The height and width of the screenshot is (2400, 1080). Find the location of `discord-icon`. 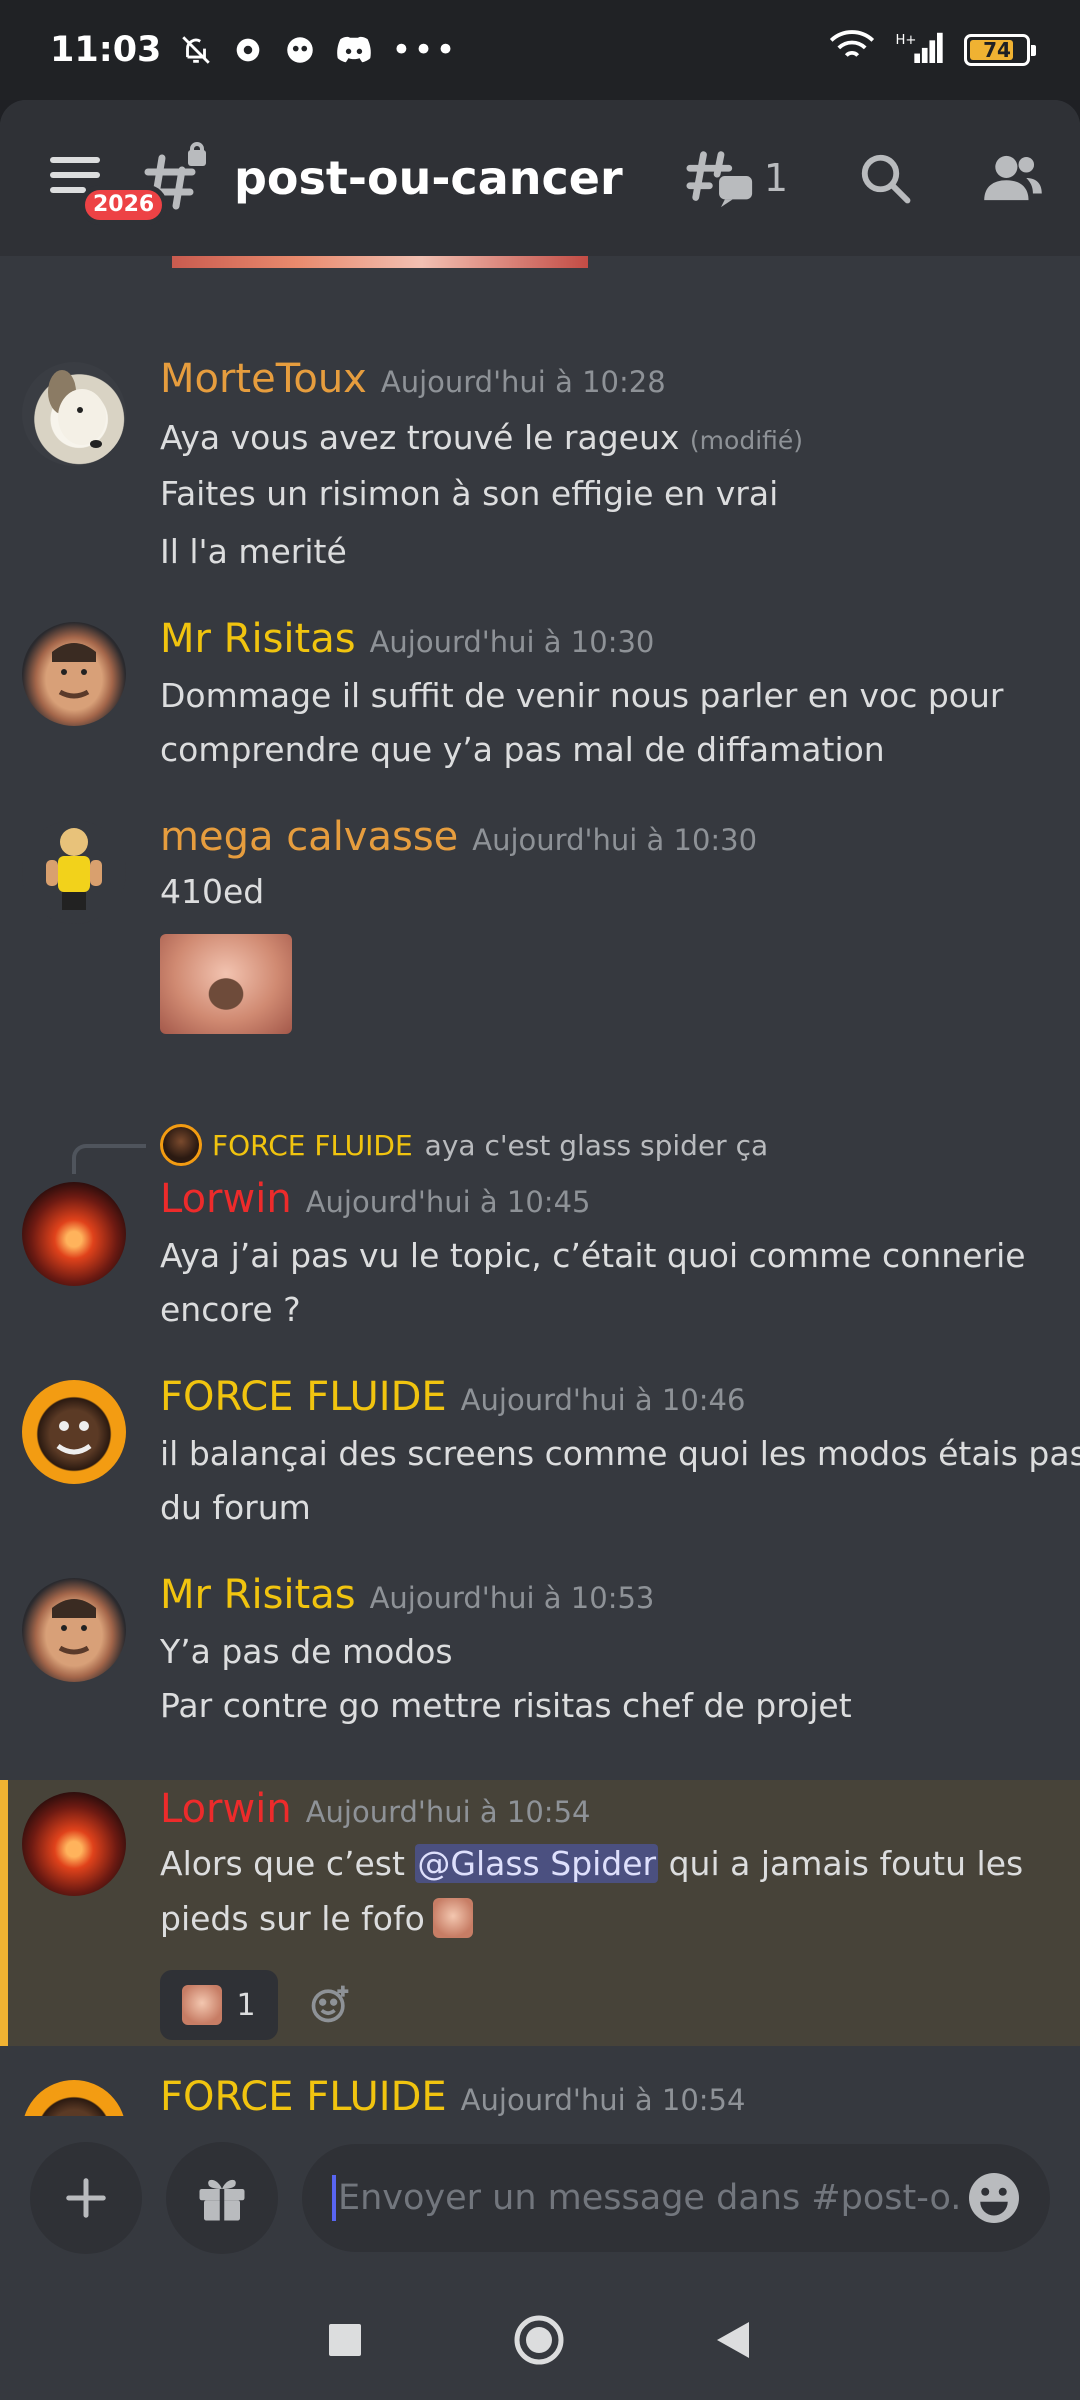

discord-icon is located at coordinates (354, 50).